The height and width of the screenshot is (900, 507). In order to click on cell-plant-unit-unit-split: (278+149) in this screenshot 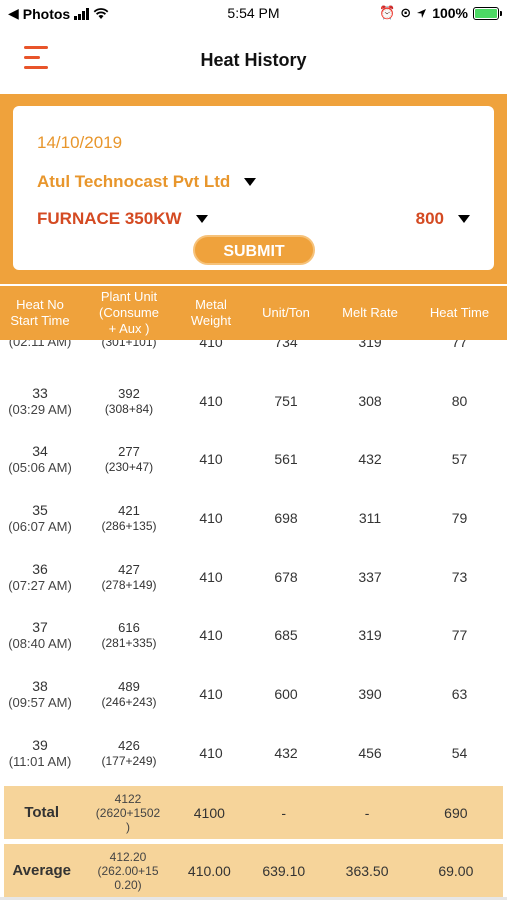, I will do `click(129, 584)`.